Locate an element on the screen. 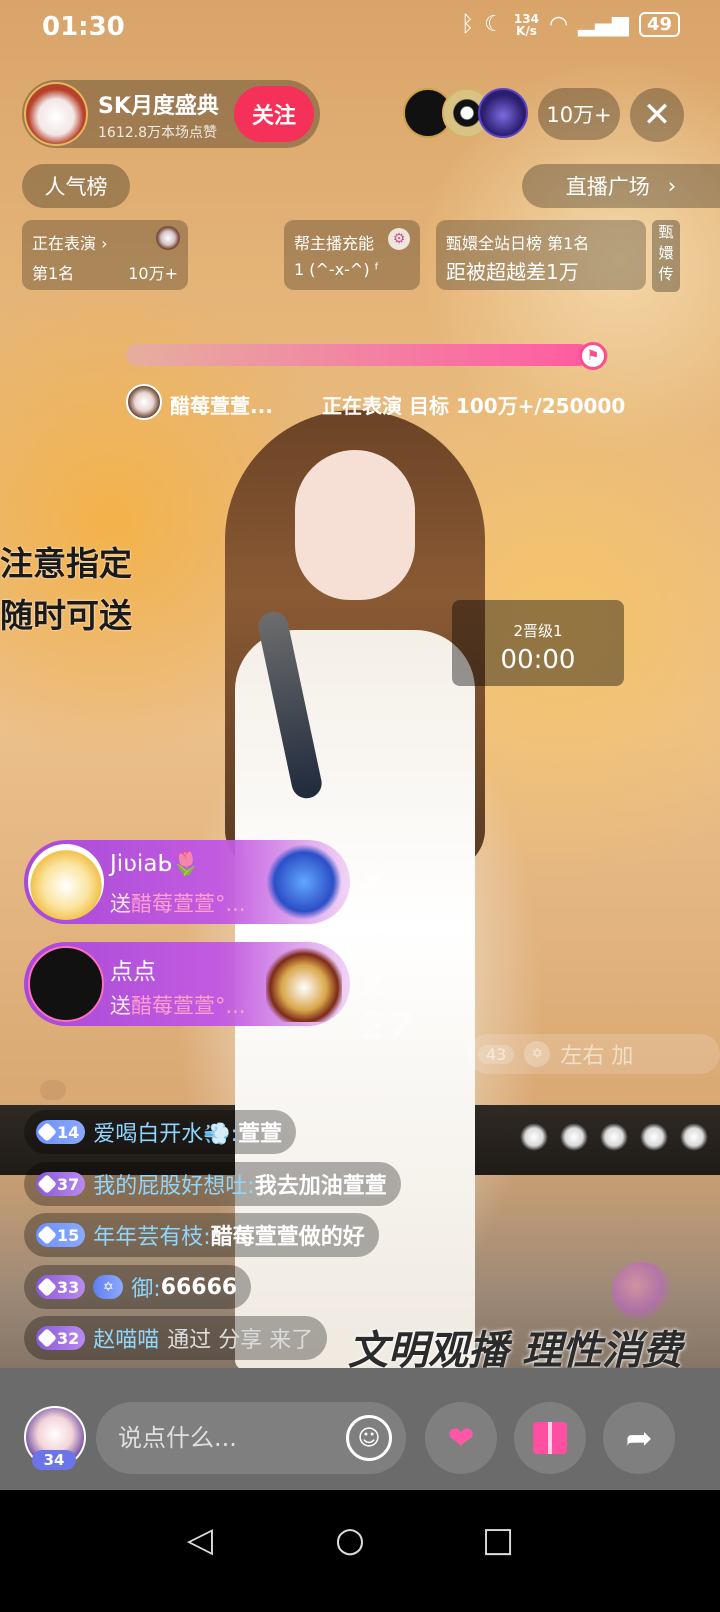  live-plaza-button: 直播广场 › is located at coordinates (621, 186).